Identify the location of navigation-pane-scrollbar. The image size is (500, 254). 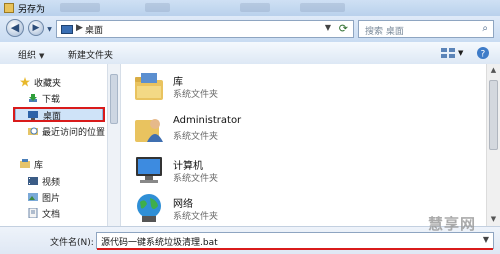
(114, 145).